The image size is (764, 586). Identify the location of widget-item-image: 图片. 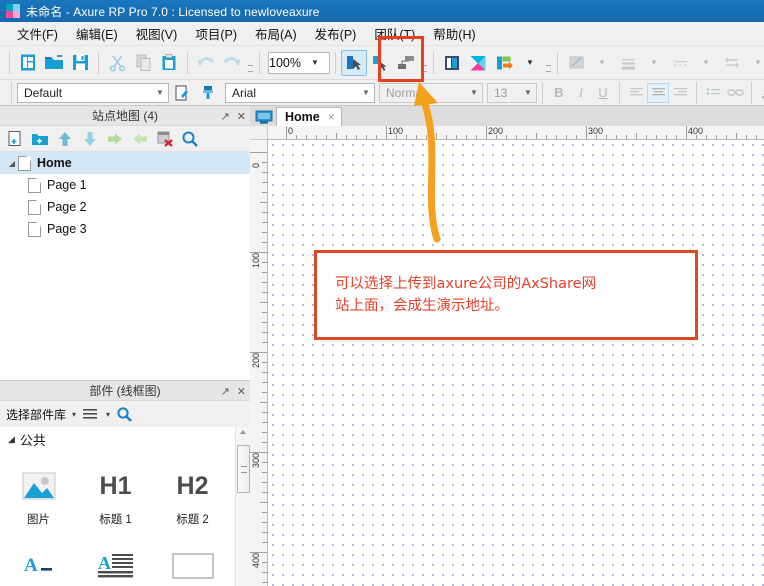
(38, 495).